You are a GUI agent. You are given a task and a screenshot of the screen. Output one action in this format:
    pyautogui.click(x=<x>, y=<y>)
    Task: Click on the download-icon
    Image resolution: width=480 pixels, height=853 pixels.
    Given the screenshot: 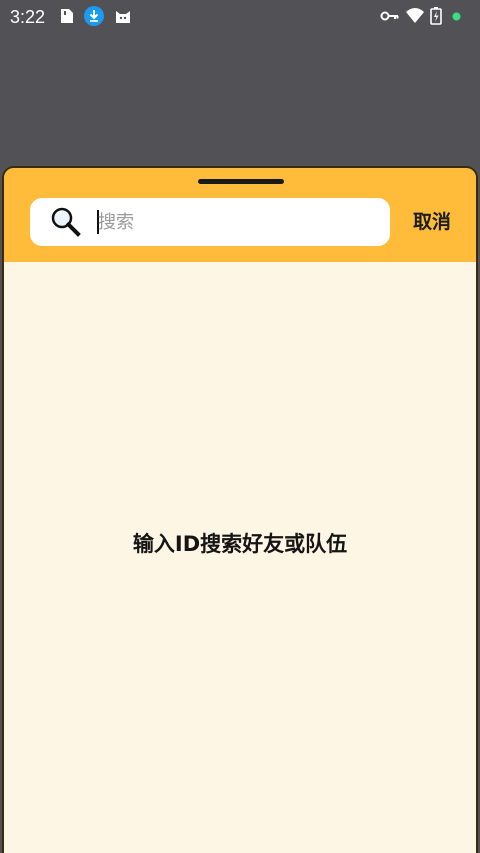 What is the action you would take?
    pyautogui.click(x=94, y=16)
    